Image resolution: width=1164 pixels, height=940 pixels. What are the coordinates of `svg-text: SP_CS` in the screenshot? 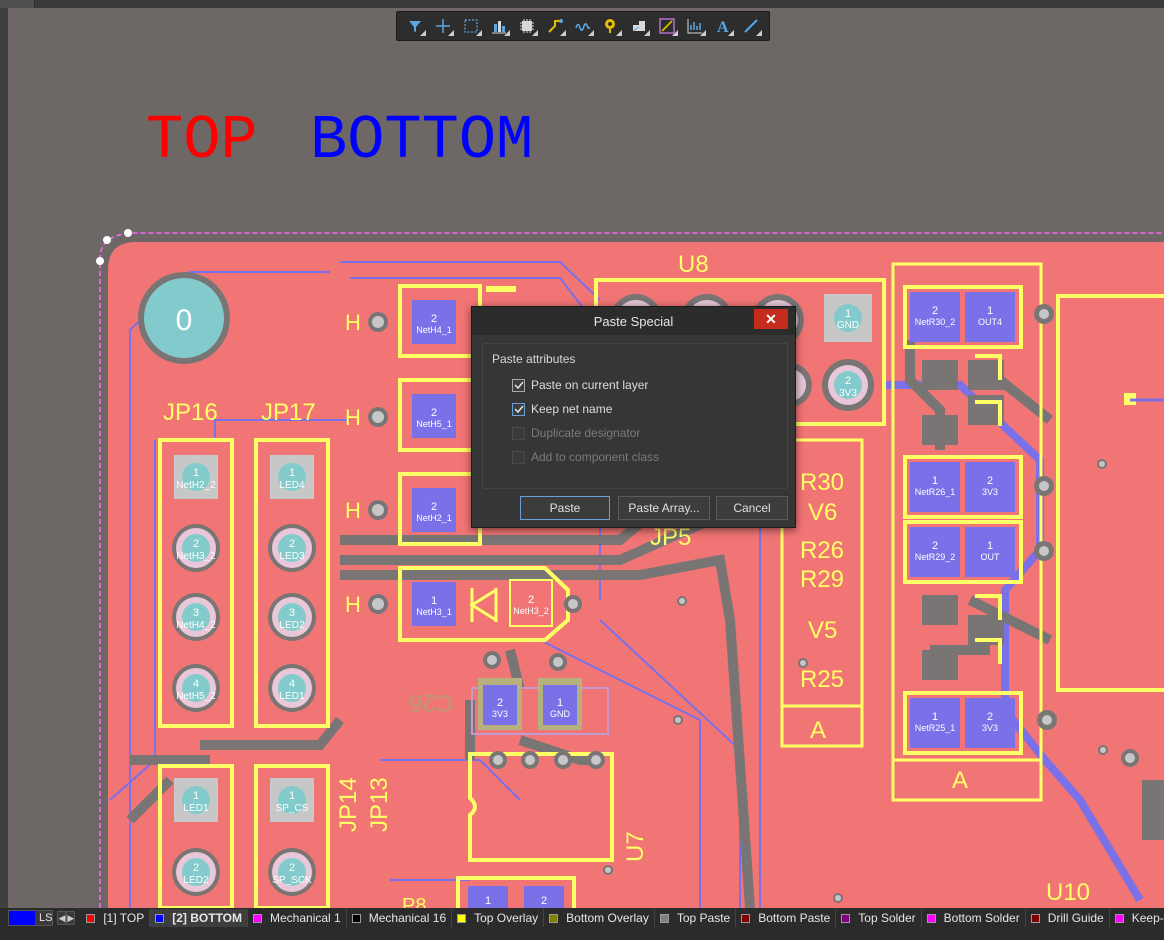 It's located at (292, 808).